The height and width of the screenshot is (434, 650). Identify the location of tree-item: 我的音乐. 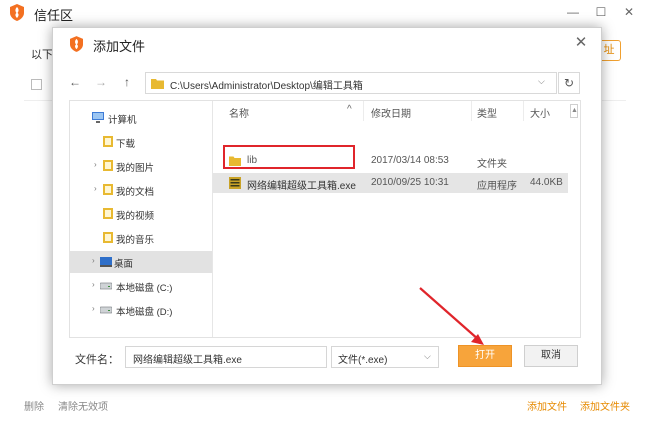
(141, 238).